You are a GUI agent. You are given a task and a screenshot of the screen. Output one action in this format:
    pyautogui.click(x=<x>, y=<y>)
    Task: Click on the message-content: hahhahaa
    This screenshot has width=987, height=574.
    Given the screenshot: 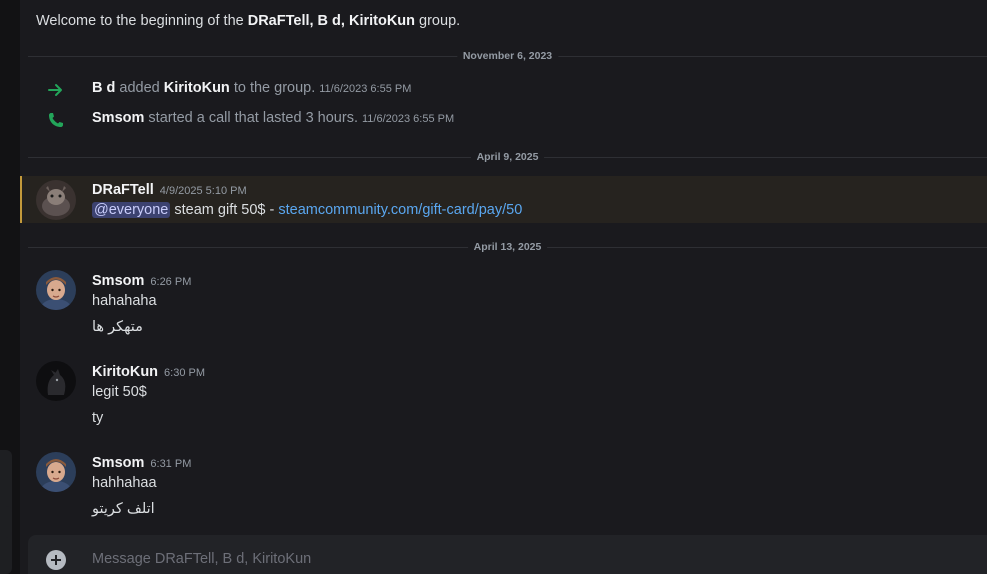 What is the action you would take?
    pyautogui.click(x=124, y=483)
    